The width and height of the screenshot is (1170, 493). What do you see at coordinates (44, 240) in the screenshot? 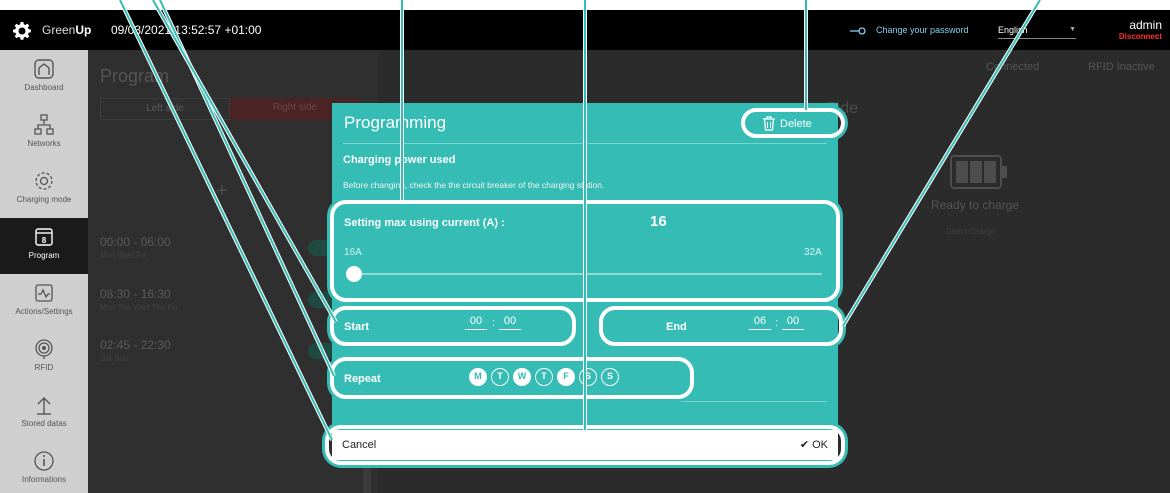
I see `svg-text: 8` at bounding box center [44, 240].